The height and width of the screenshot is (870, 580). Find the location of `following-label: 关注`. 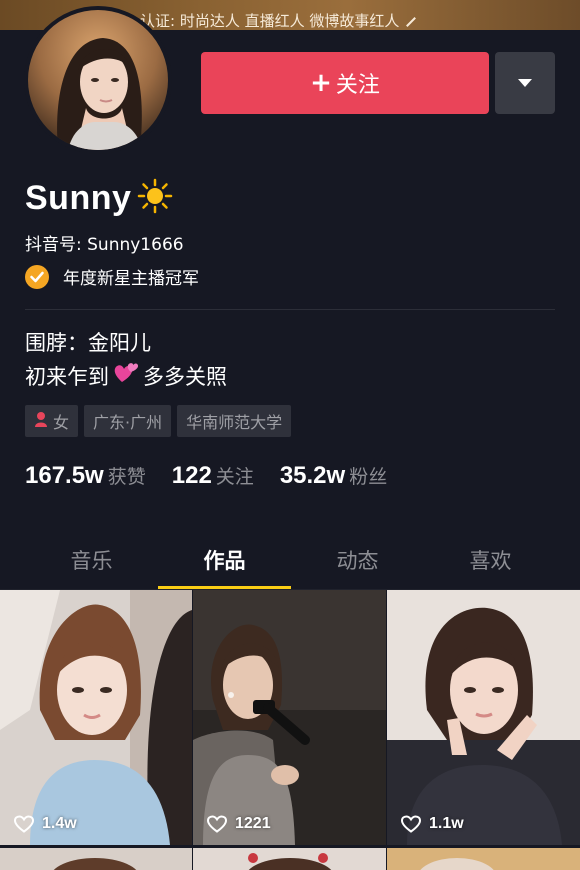

following-label: 关注 is located at coordinates (234, 477).